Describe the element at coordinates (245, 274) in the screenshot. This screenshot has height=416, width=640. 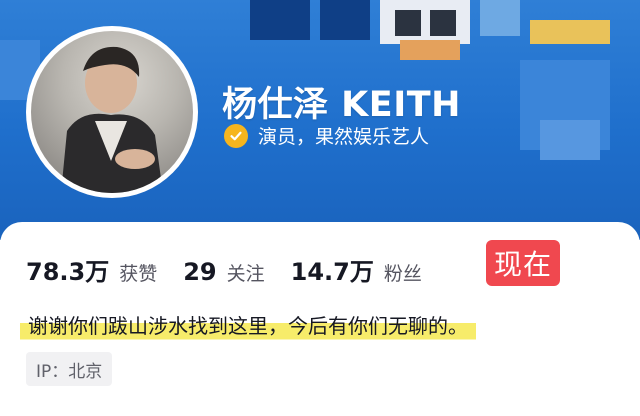
I see `following-label: 关注` at that location.